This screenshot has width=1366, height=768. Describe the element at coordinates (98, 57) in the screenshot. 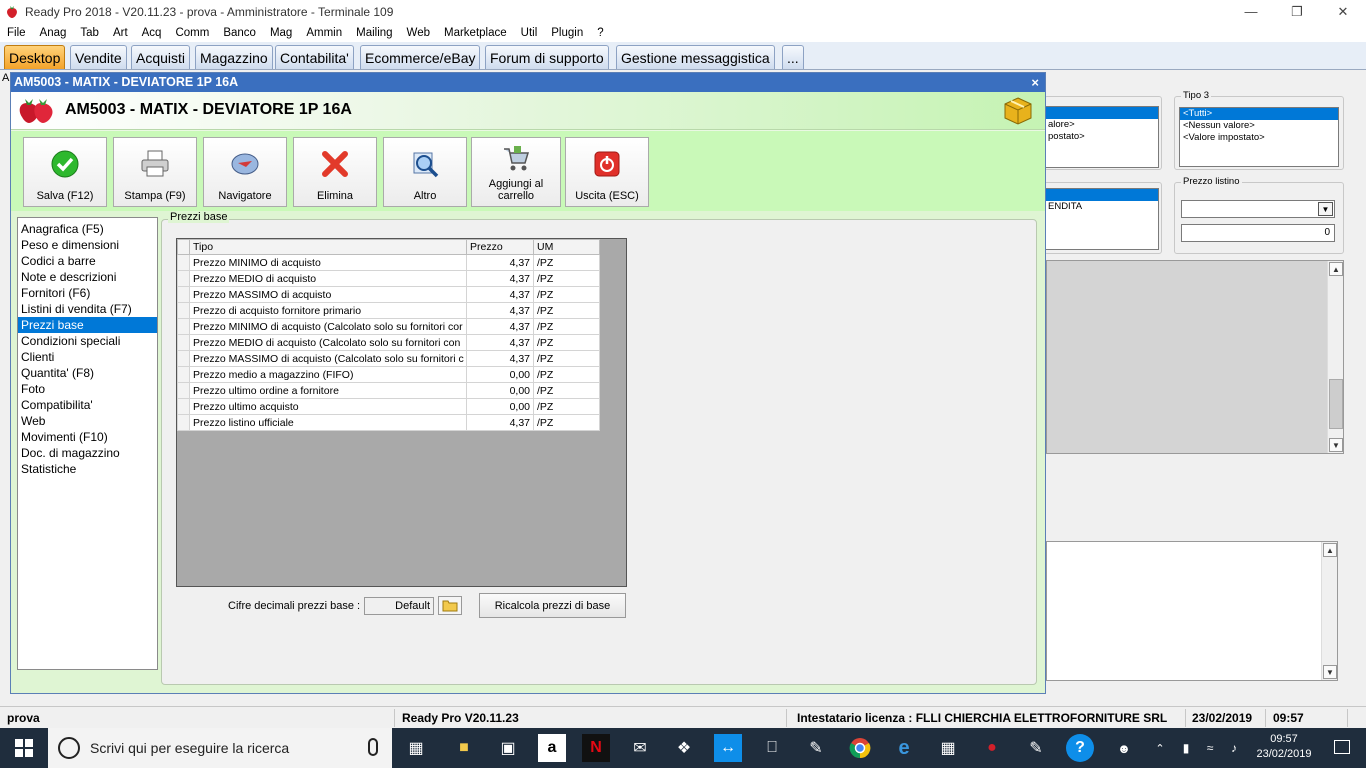

I see `tab-vendite: Vendite` at that location.